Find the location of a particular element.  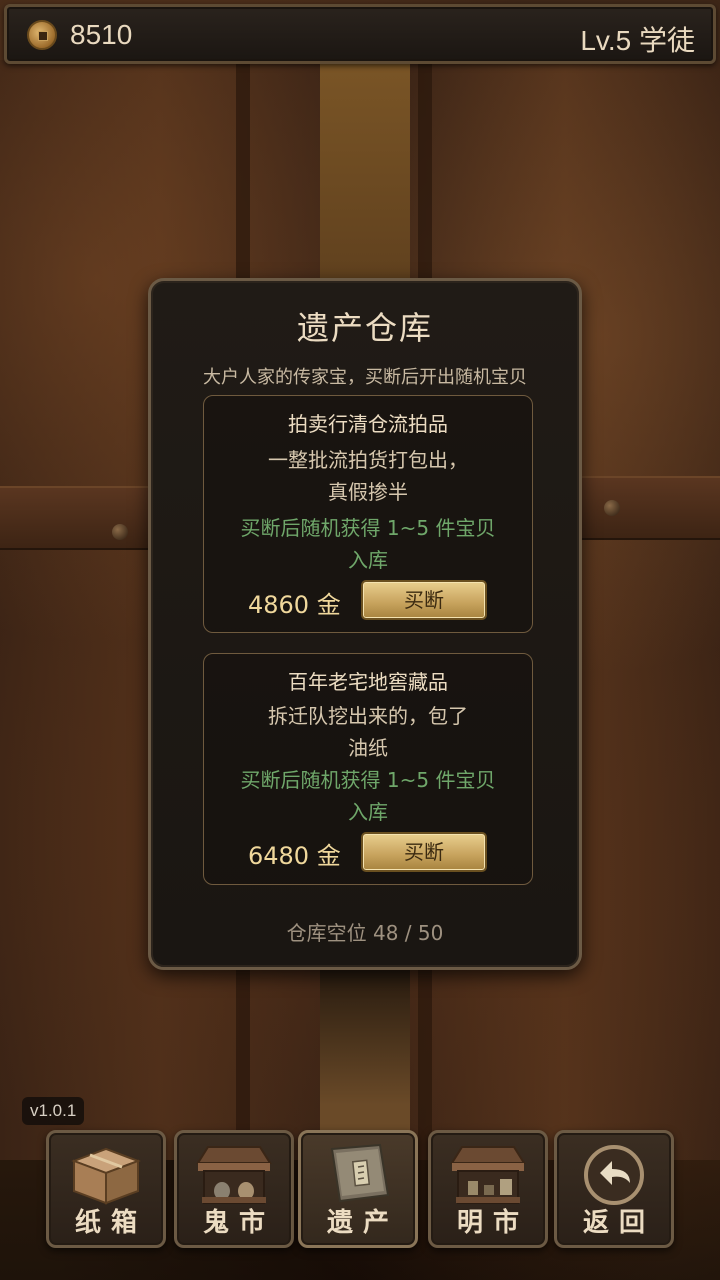

item-price: 6480 金 is located at coordinates (294, 856).